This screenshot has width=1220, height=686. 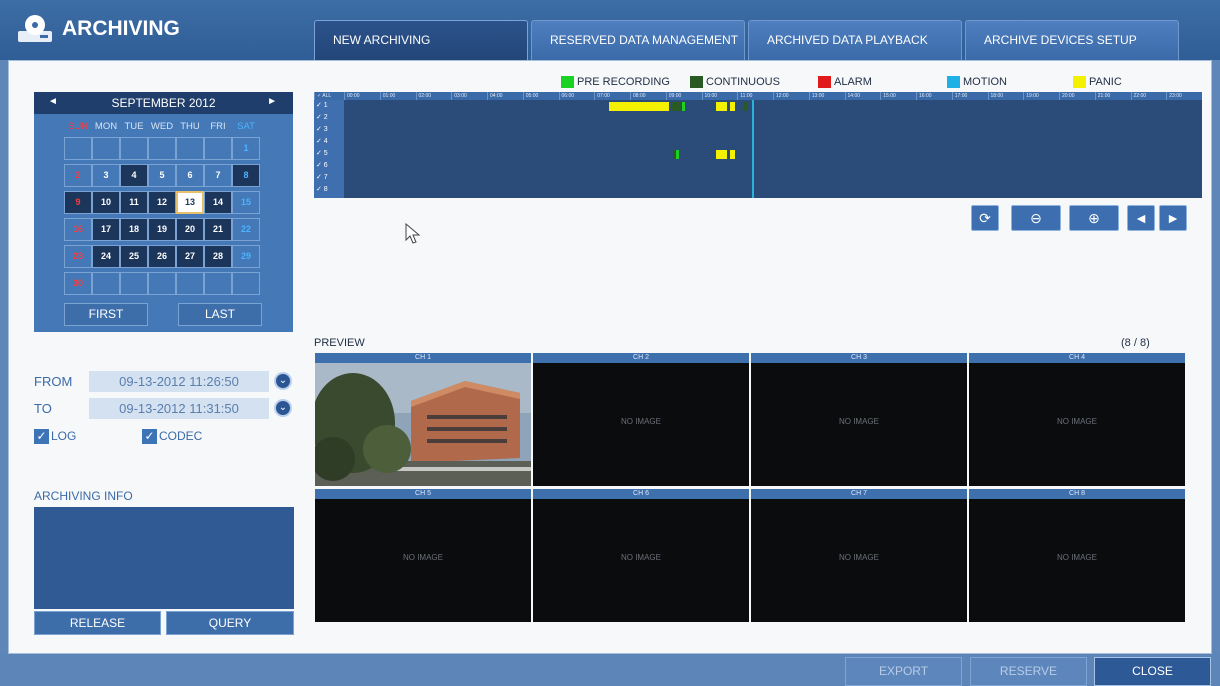 What do you see at coordinates (934, 96) in the screenshot?
I see `timeline-hour-label: 16:00` at bounding box center [934, 96].